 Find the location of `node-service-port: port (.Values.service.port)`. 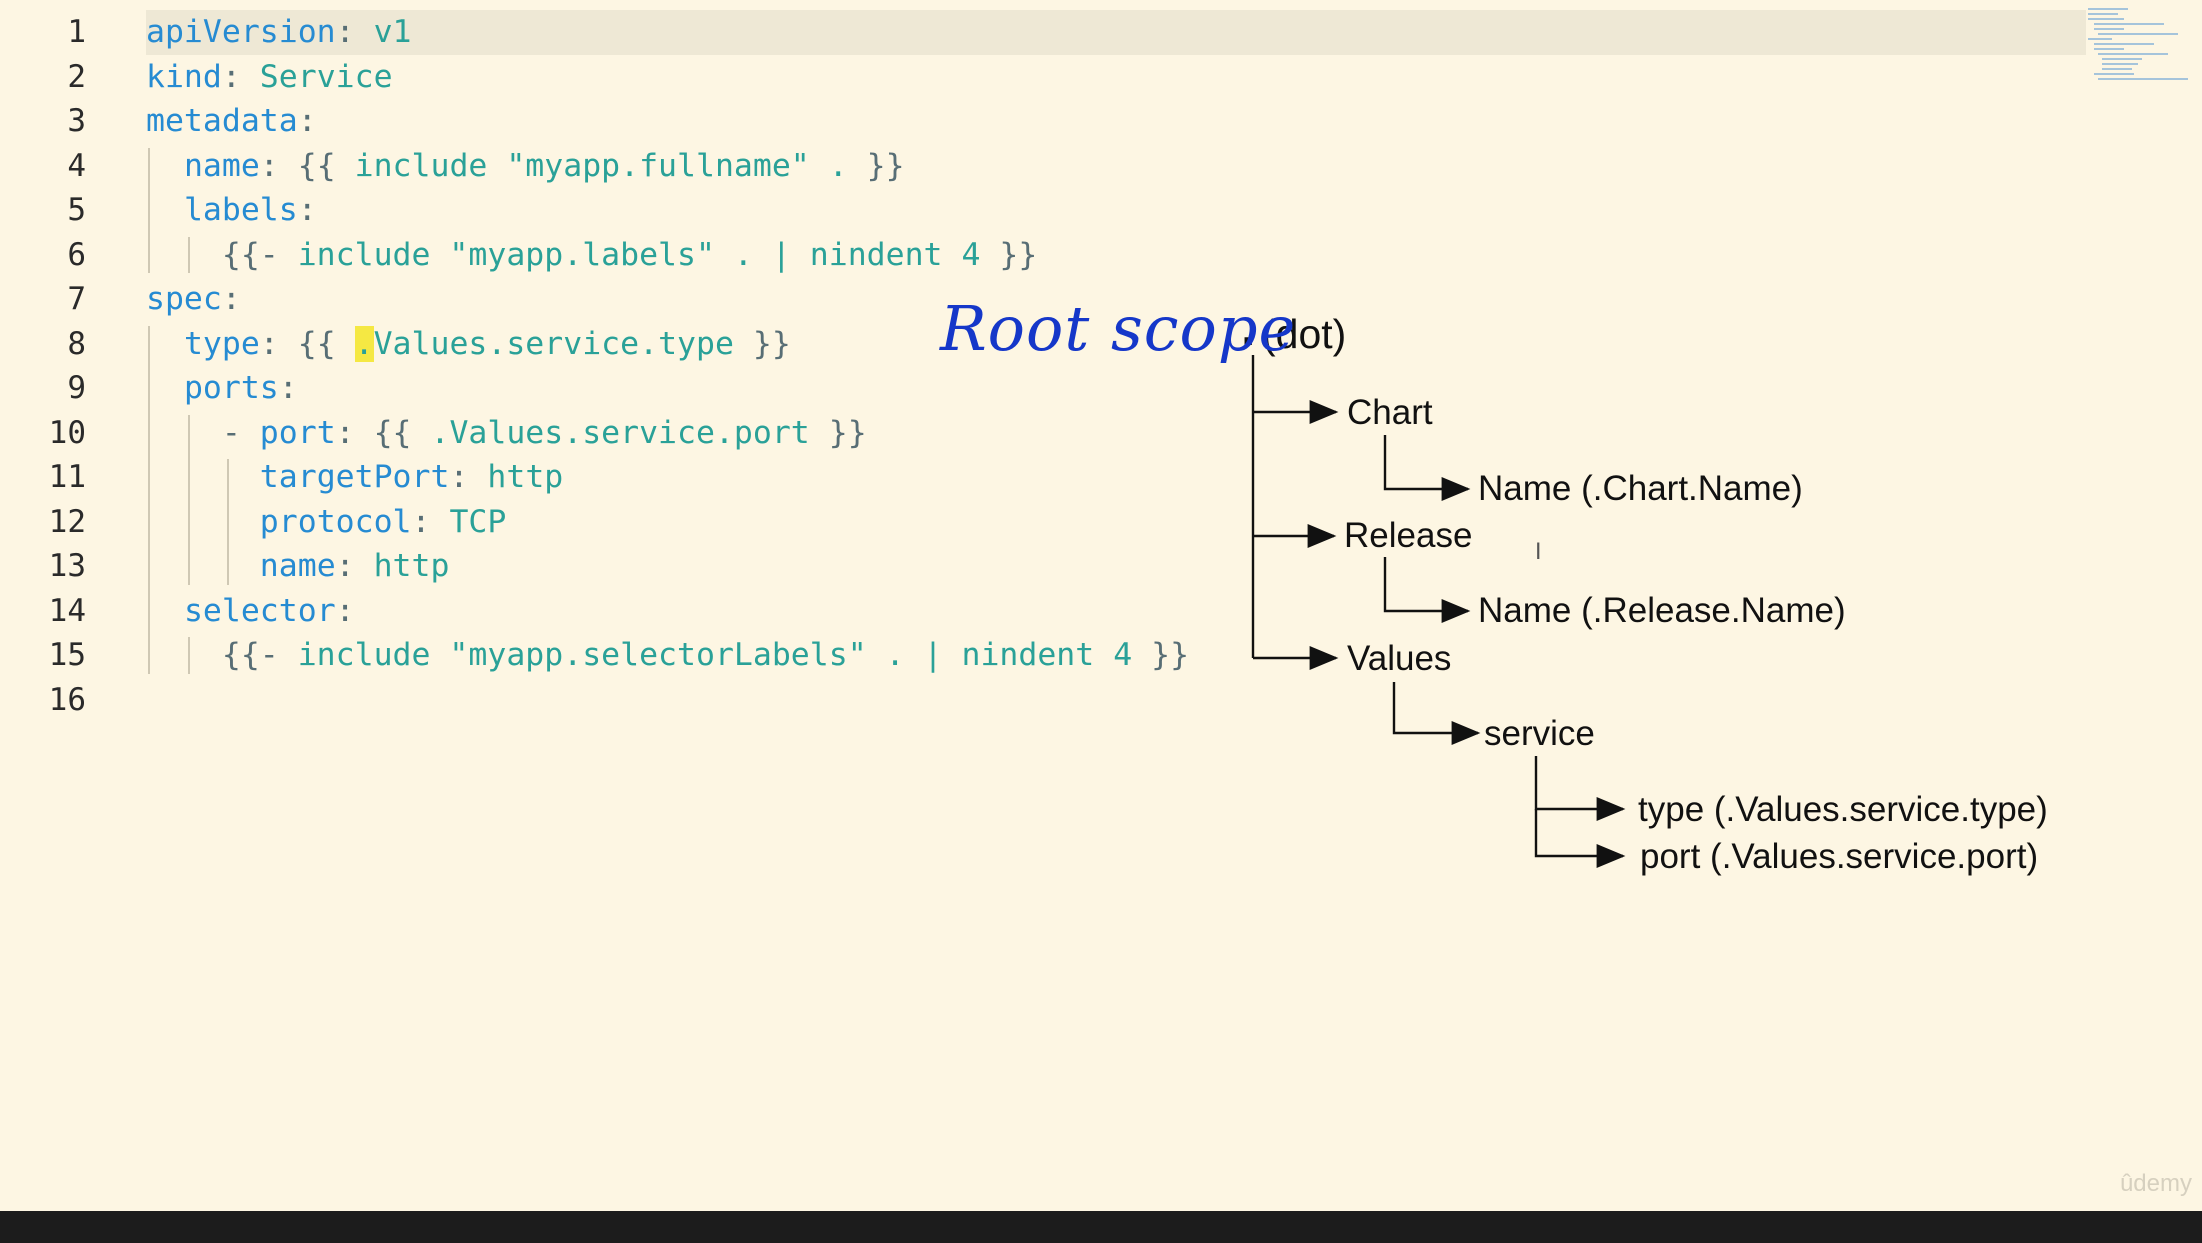

node-service-port: port (.Values.service.port) is located at coordinates (1839, 856).